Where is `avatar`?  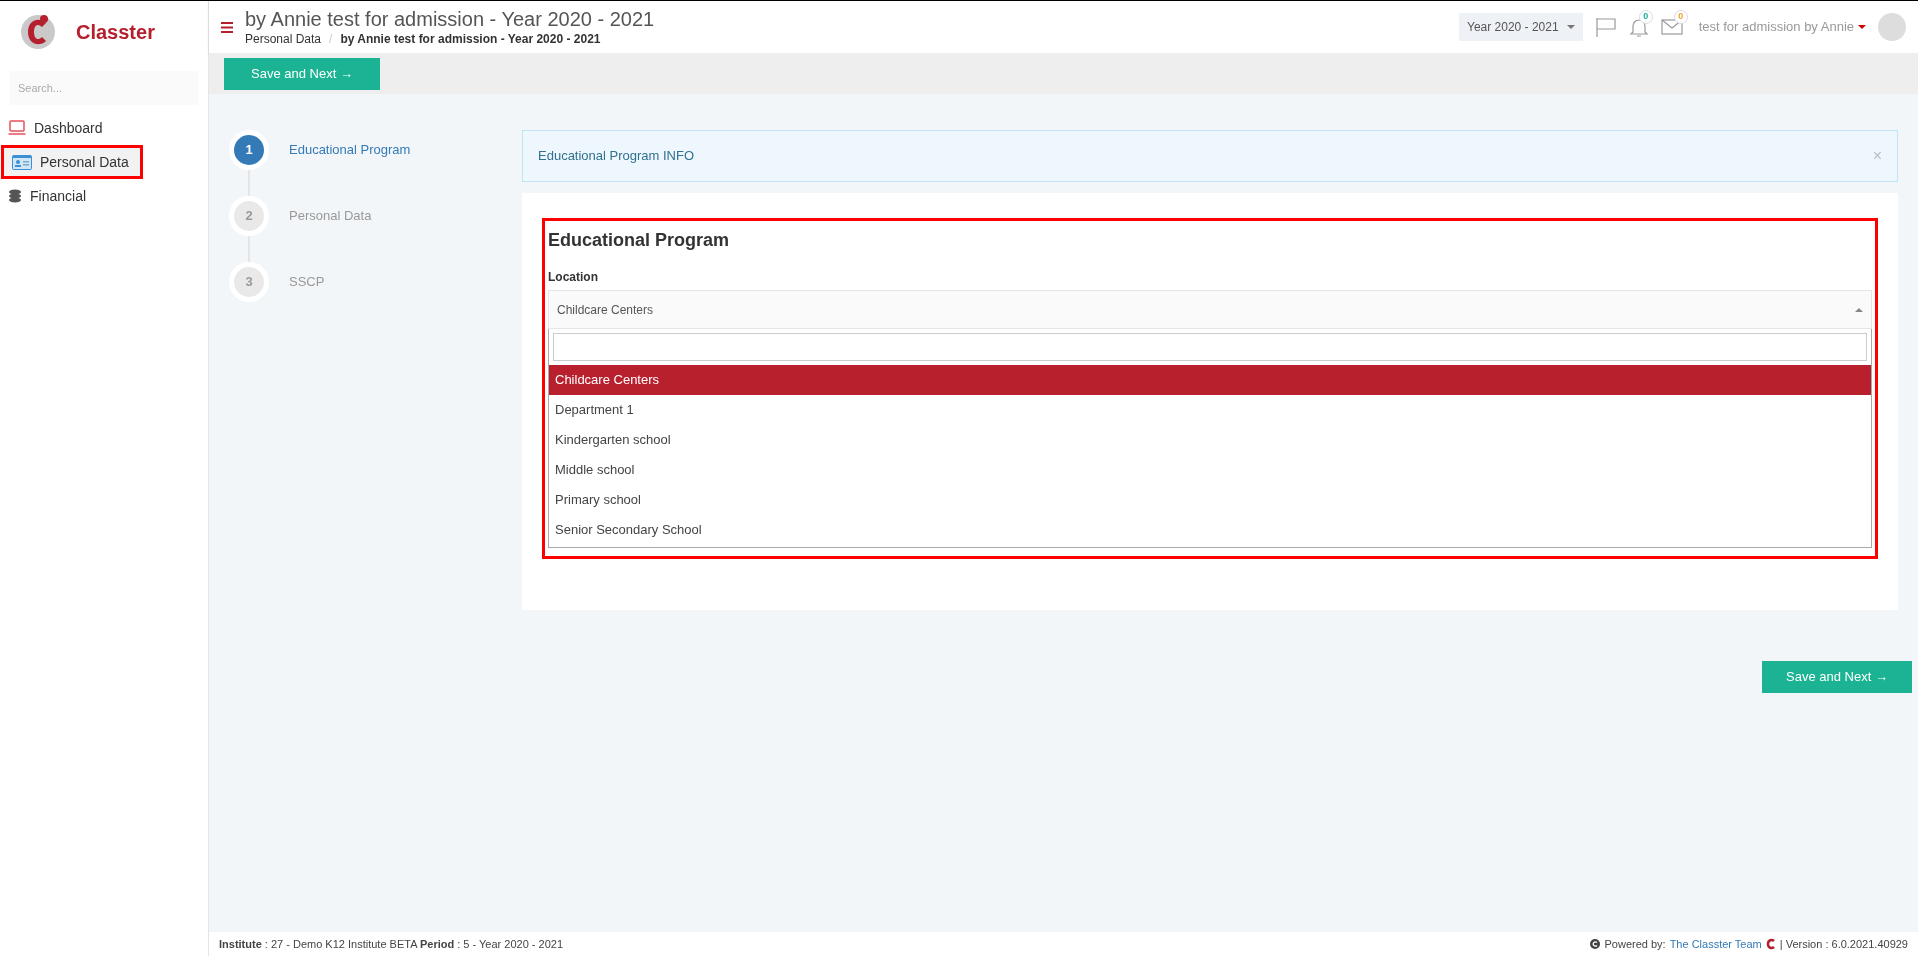
avatar is located at coordinates (1892, 27).